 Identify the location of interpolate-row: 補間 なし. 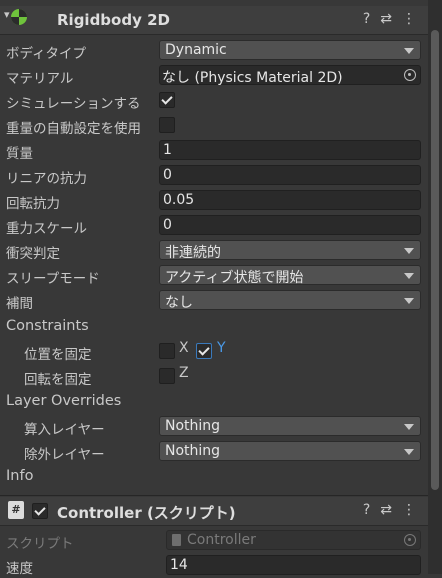
(214, 300).